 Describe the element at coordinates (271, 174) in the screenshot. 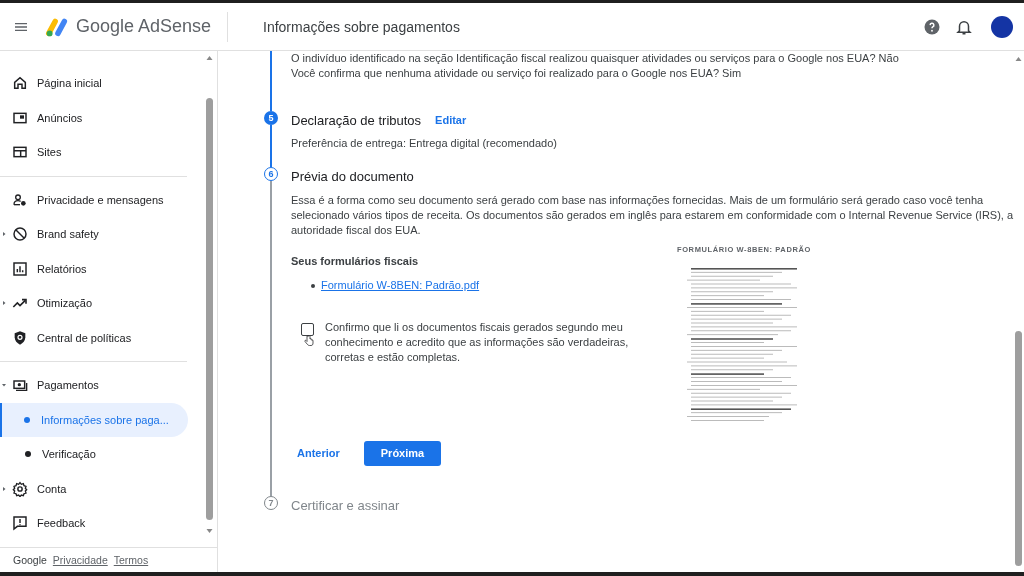

I see `step-number: 6` at that location.